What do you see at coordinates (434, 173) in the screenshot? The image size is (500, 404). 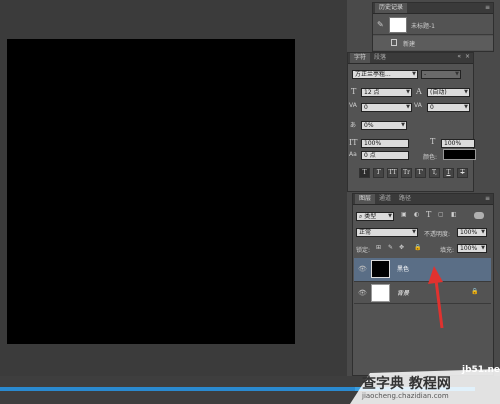 I see `subscript-button: T,` at bounding box center [434, 173].